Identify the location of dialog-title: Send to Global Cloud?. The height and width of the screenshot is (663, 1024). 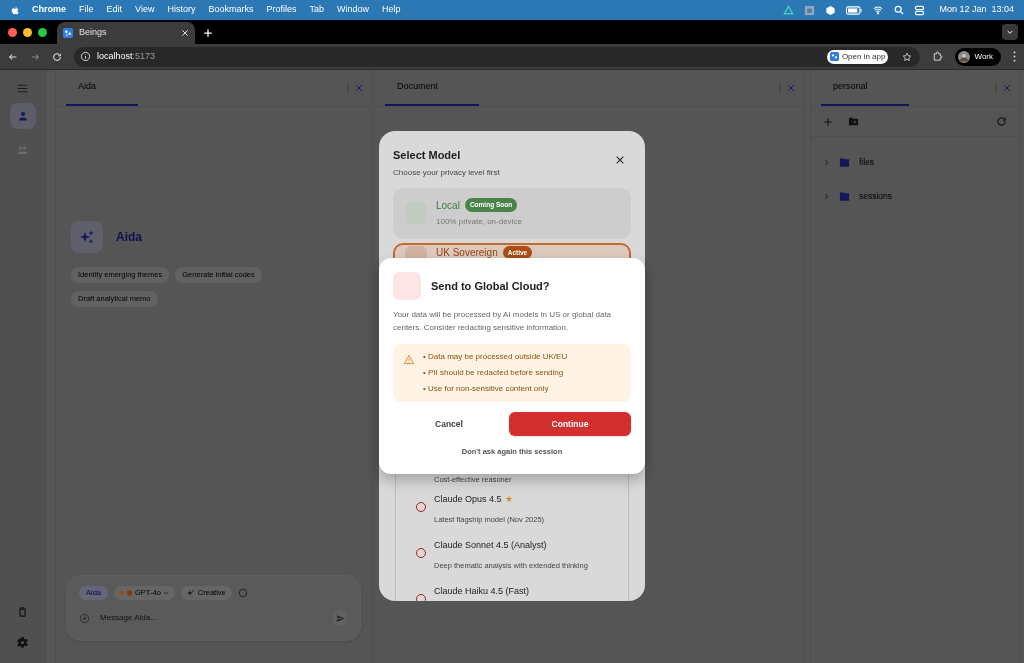
(490, 286).